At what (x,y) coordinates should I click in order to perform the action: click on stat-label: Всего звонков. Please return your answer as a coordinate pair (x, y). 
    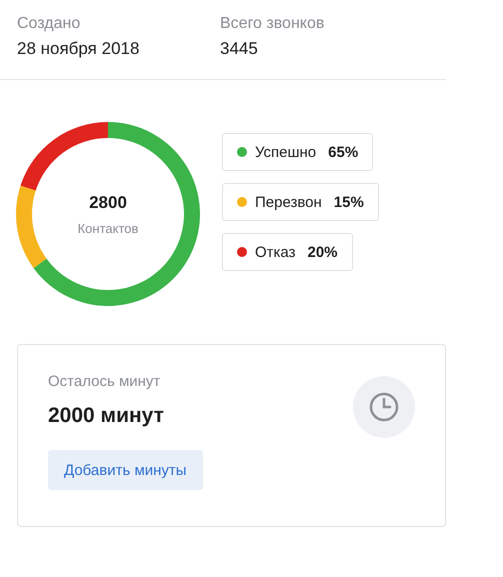
    Looking at the image, I should click on (273, 24).